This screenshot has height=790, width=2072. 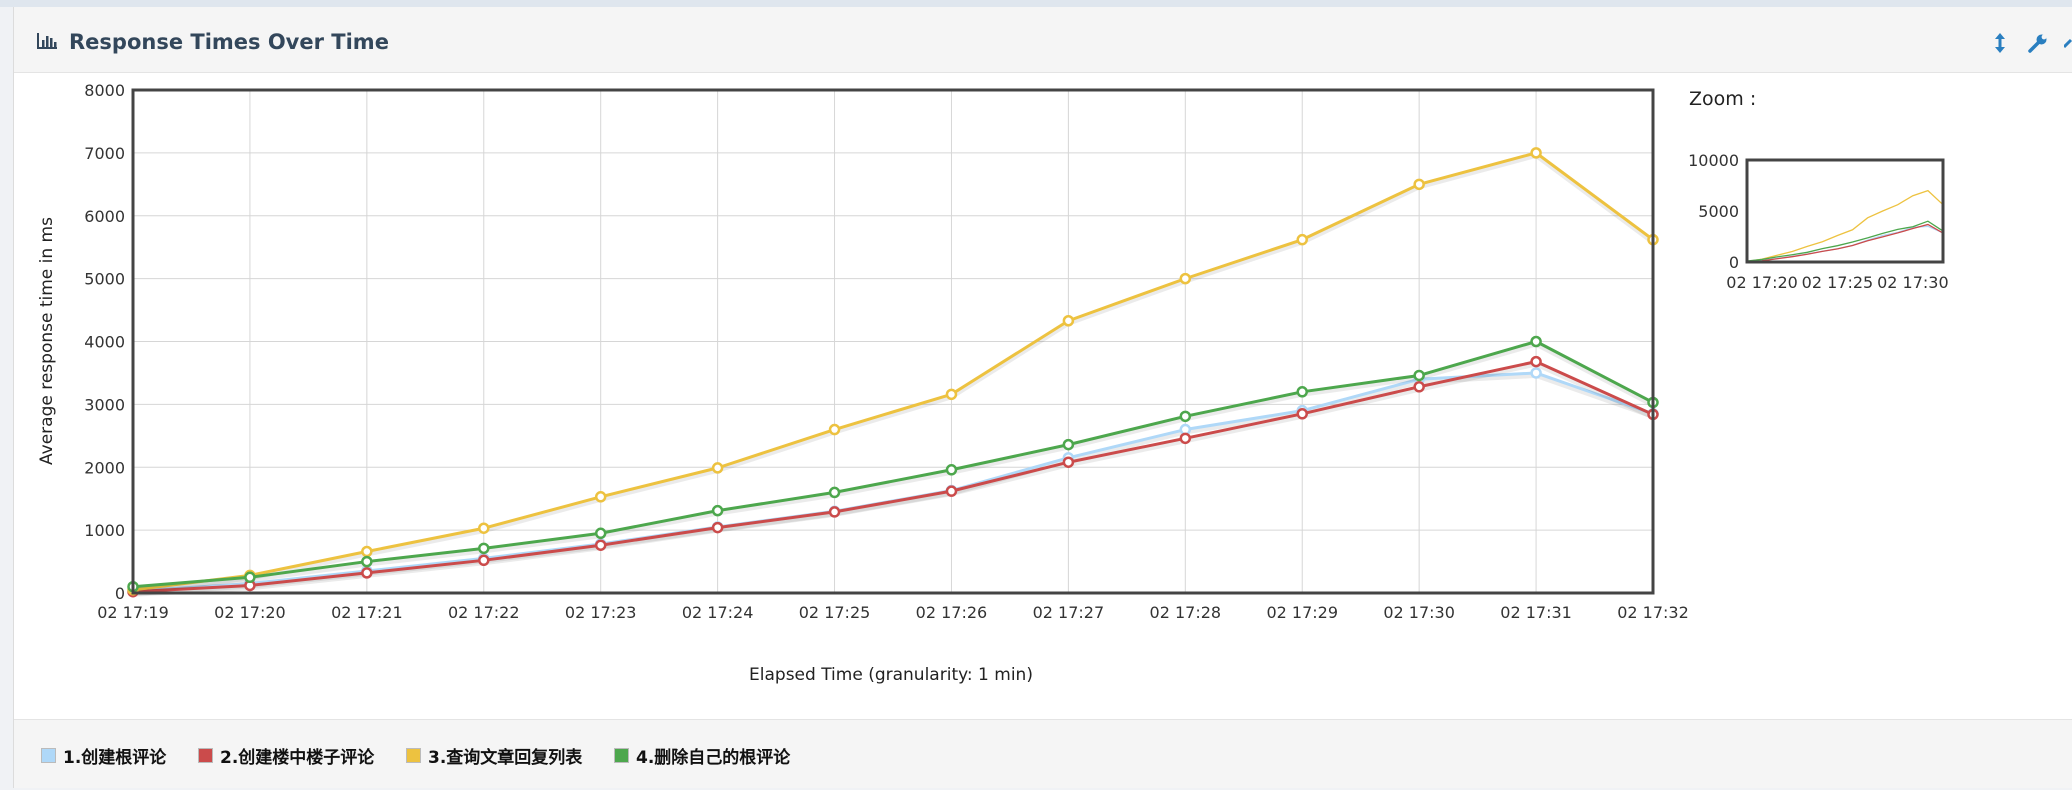 I want to click on zoom-y-tick-label: 0, so click(x=1734, y=262).